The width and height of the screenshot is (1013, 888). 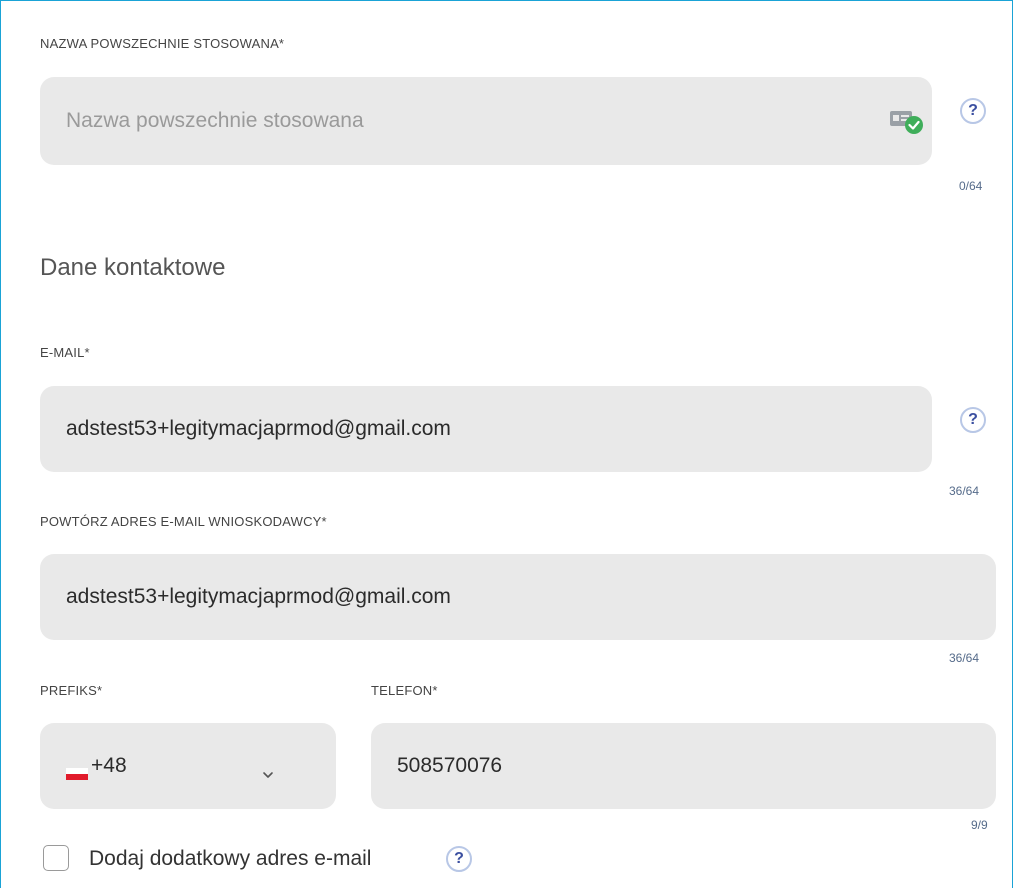 What do you see at coordinates (486, 429) in the screenshot?
I see `email-input: adstest53+legitymacjaprmod@gmail.com` at bounding box center [486, 429].